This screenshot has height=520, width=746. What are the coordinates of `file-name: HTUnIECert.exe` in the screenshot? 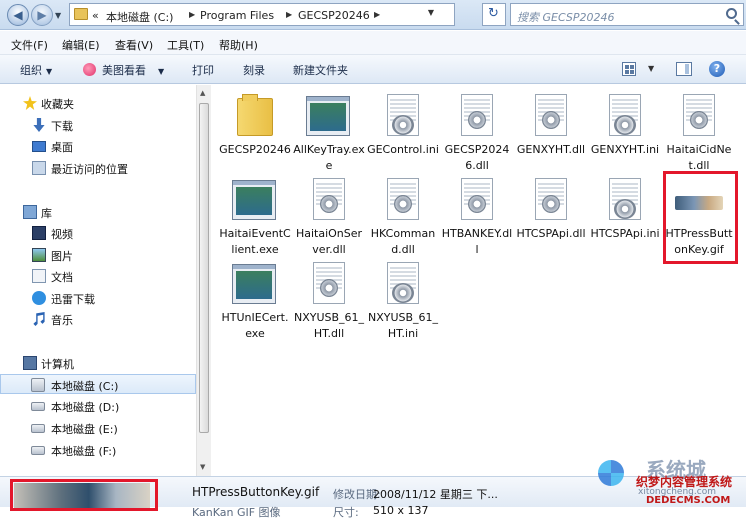 It's located at (255, 325).